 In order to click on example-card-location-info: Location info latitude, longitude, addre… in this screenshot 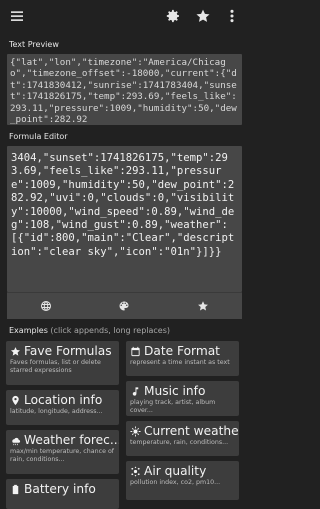, I will do `click(62, 407)`.